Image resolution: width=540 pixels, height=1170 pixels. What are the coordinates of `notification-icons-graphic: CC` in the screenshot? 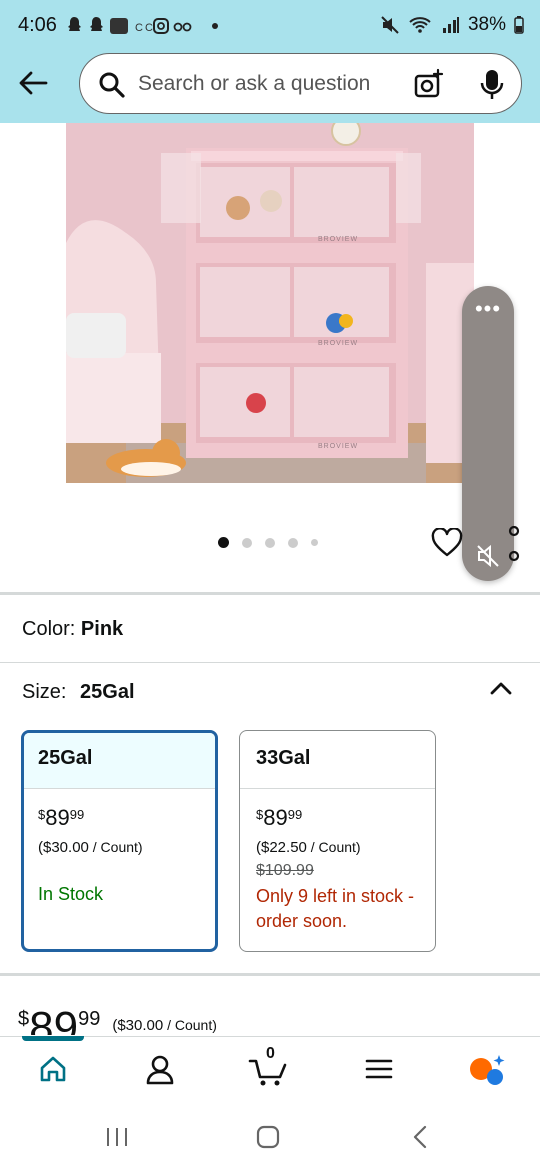 It's located at (130, 25).